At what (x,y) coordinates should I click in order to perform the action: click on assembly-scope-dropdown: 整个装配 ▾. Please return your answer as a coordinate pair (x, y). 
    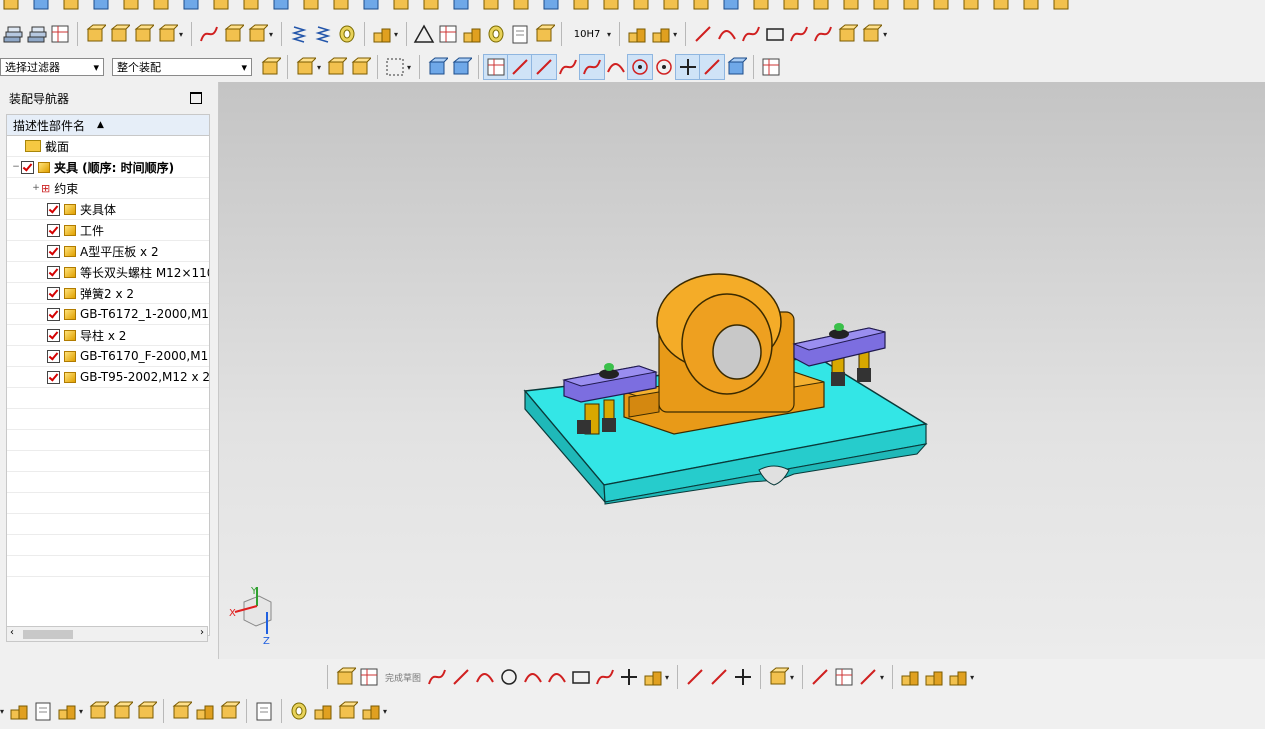
    Looking at the image, I should click on (182, 67).